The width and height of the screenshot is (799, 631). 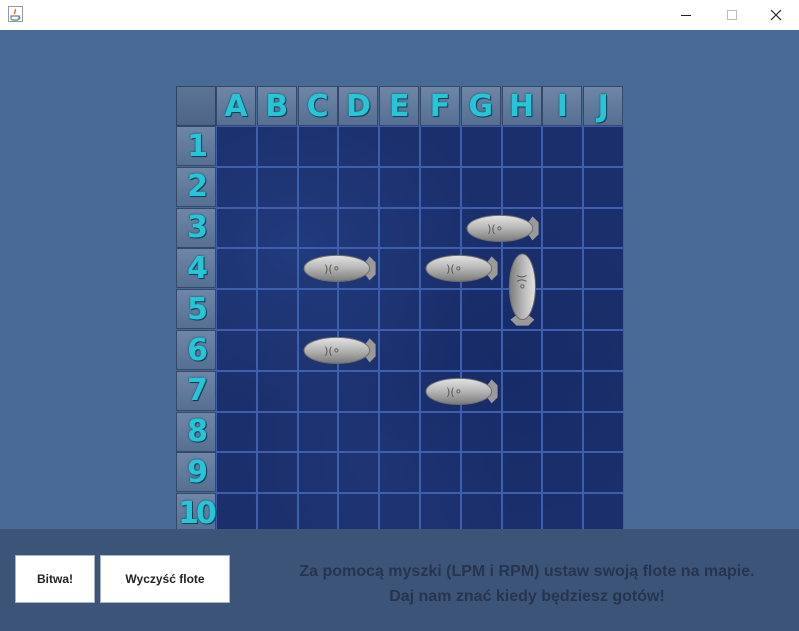 What do you see at coordinates (236, 473) in the screenshot?
I see `grid-cell-a9` at bounding box center [236, 473].